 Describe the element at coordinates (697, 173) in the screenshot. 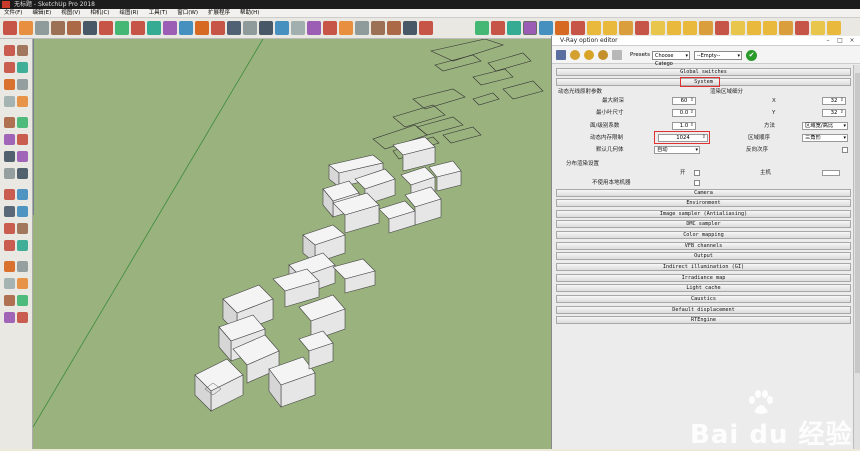

I see `distributed-on-checkbox` at that location.